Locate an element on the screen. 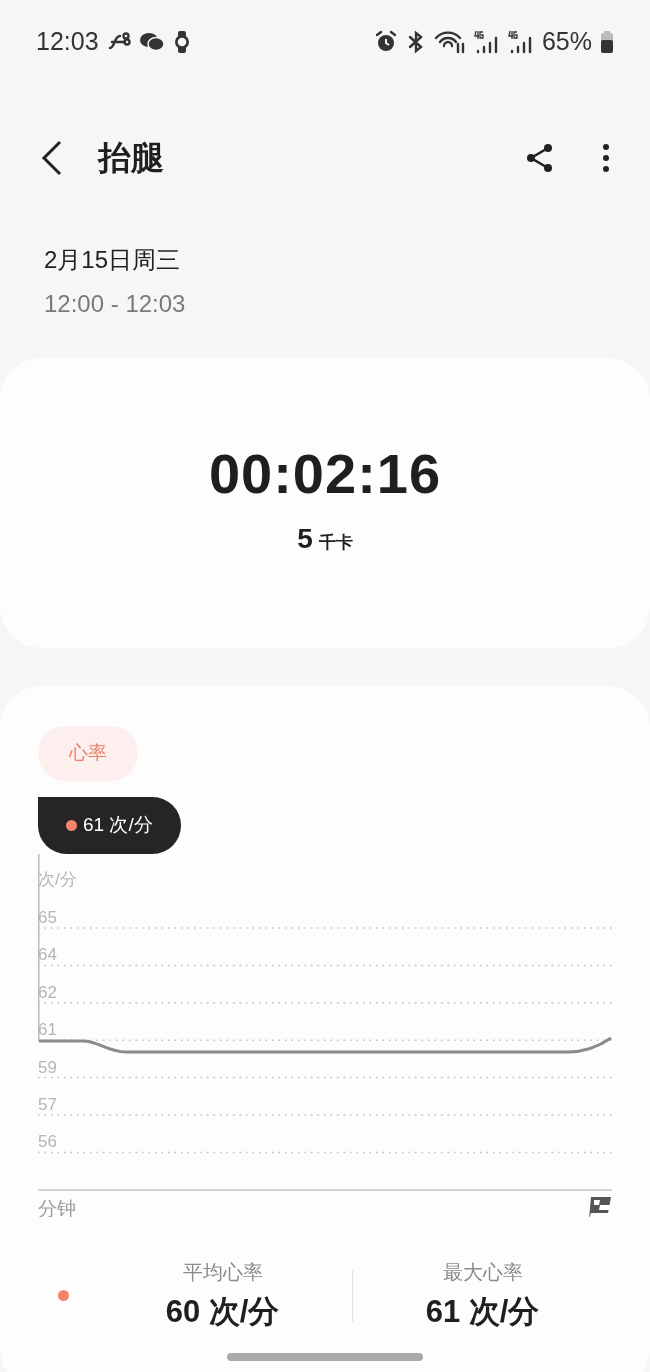  back-icon is located at coordinates (52, 158).